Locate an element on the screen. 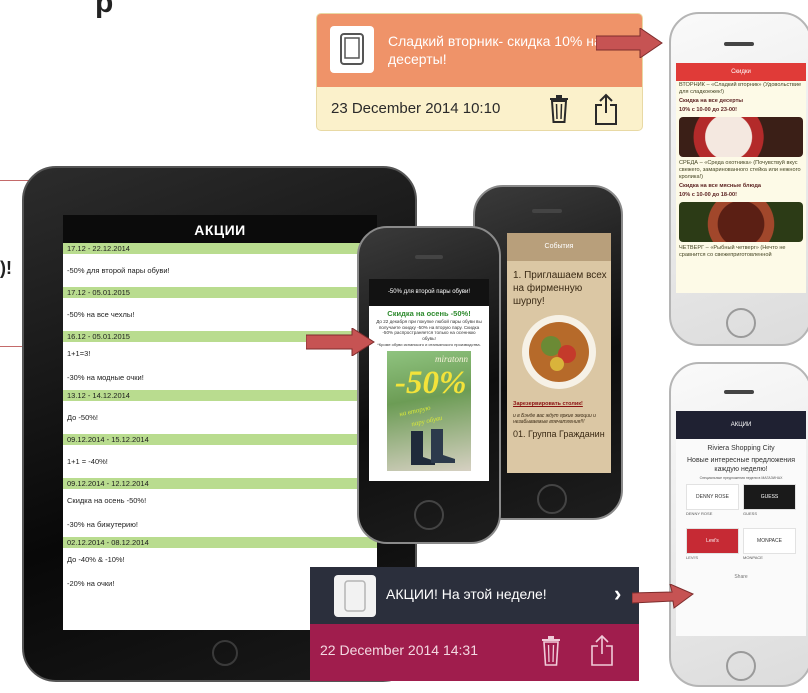 The height and width of the screenshot is (693, 808). promo-date-row: 17.12 - 05.01.2015 is located at coordinates (220, 292).